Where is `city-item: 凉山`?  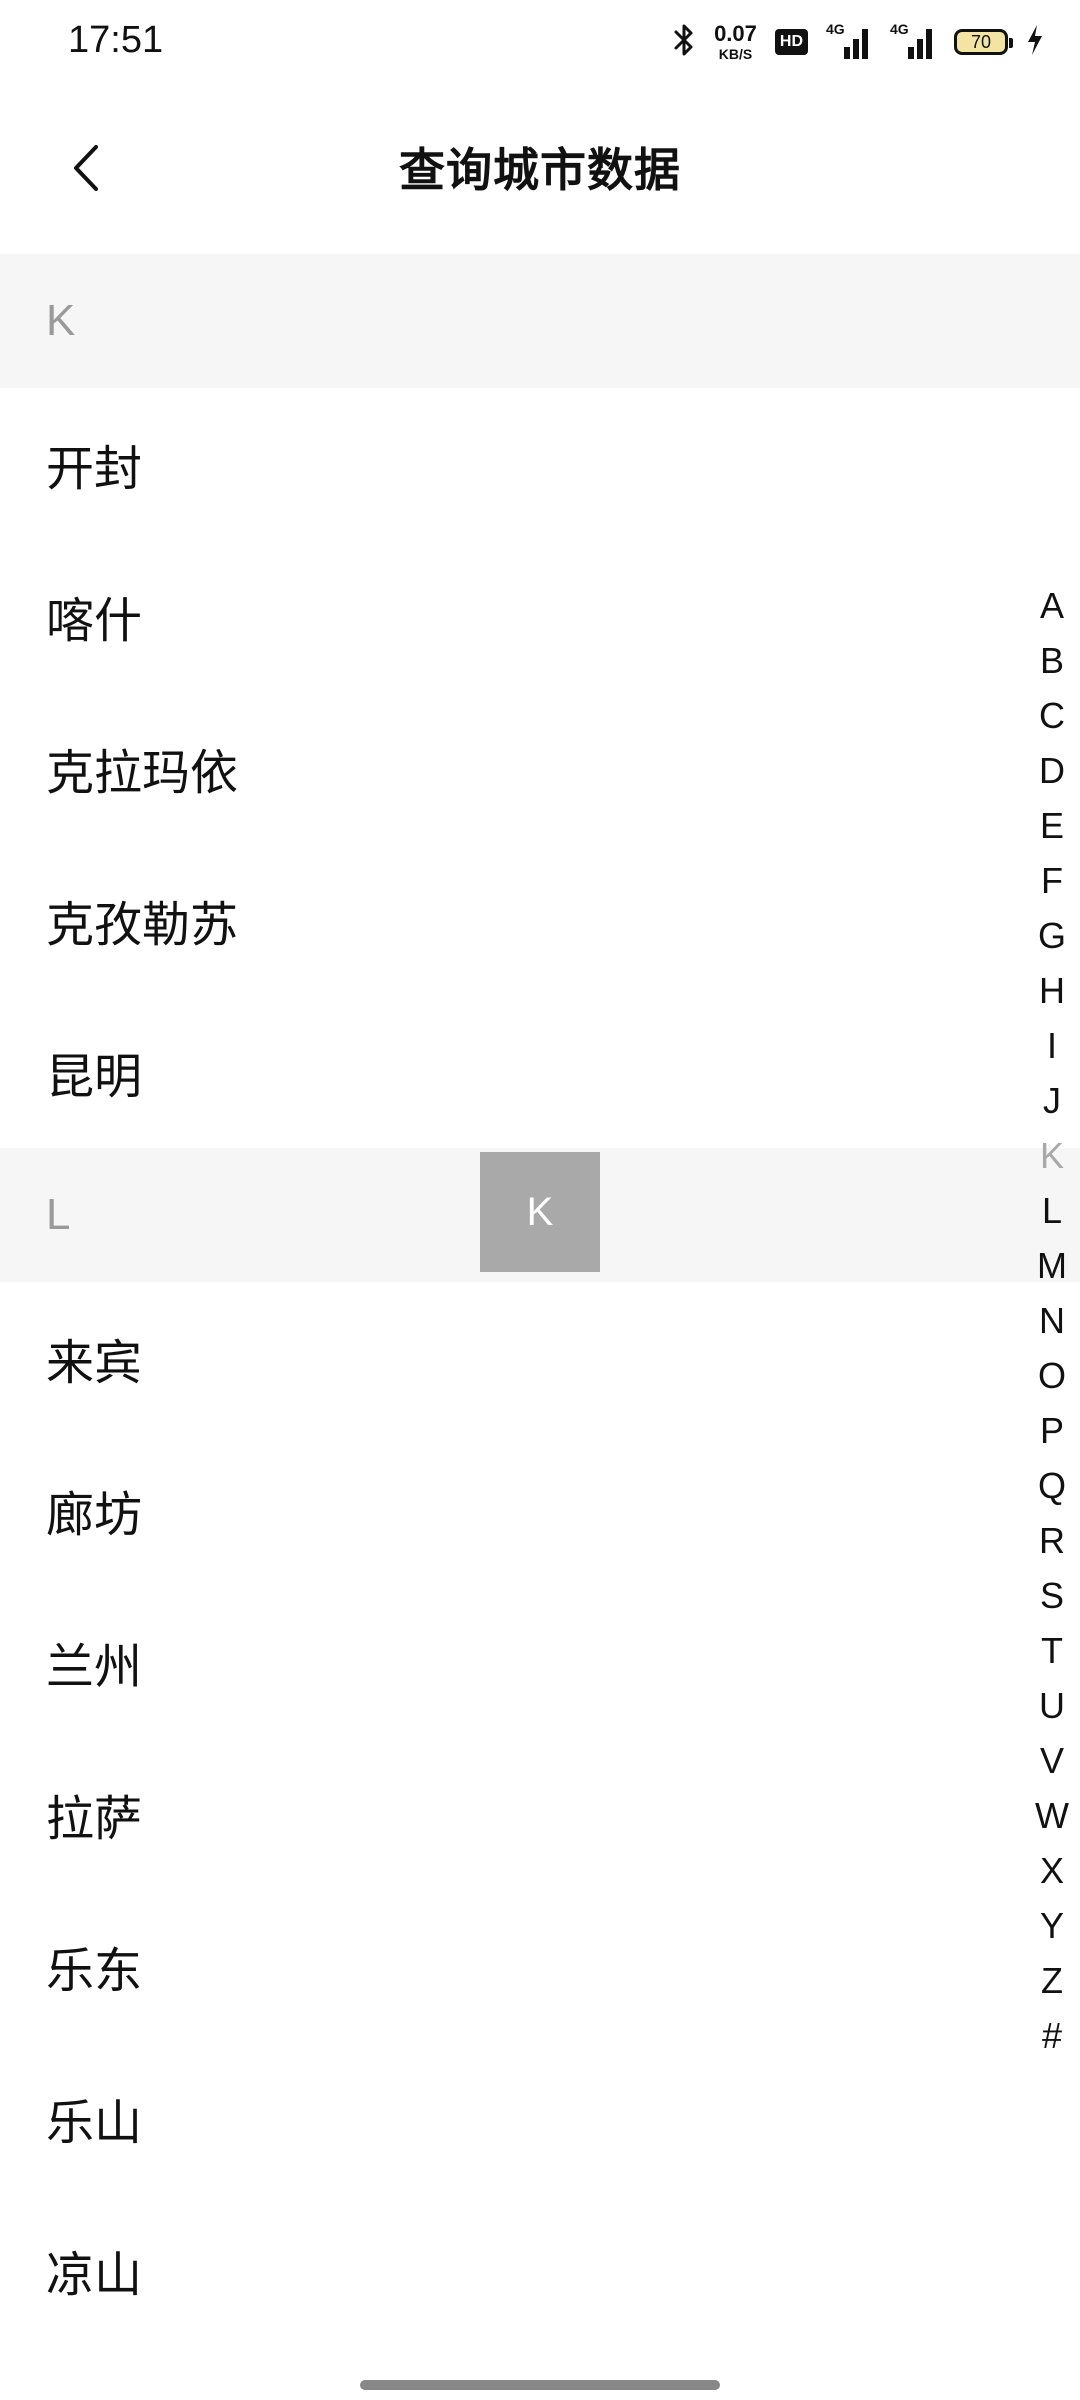
city-item: 凉山 is located at coordinates (540, 2270).